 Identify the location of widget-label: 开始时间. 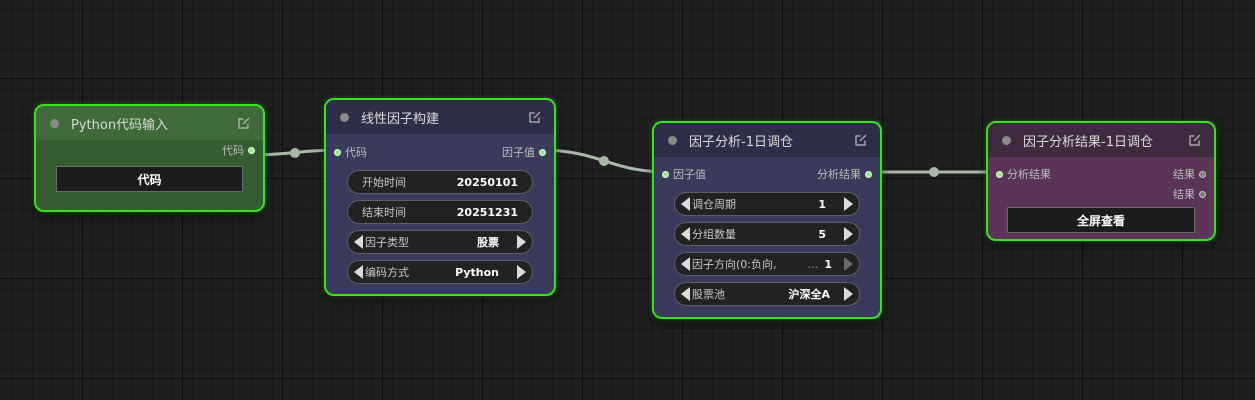
(384, 182).